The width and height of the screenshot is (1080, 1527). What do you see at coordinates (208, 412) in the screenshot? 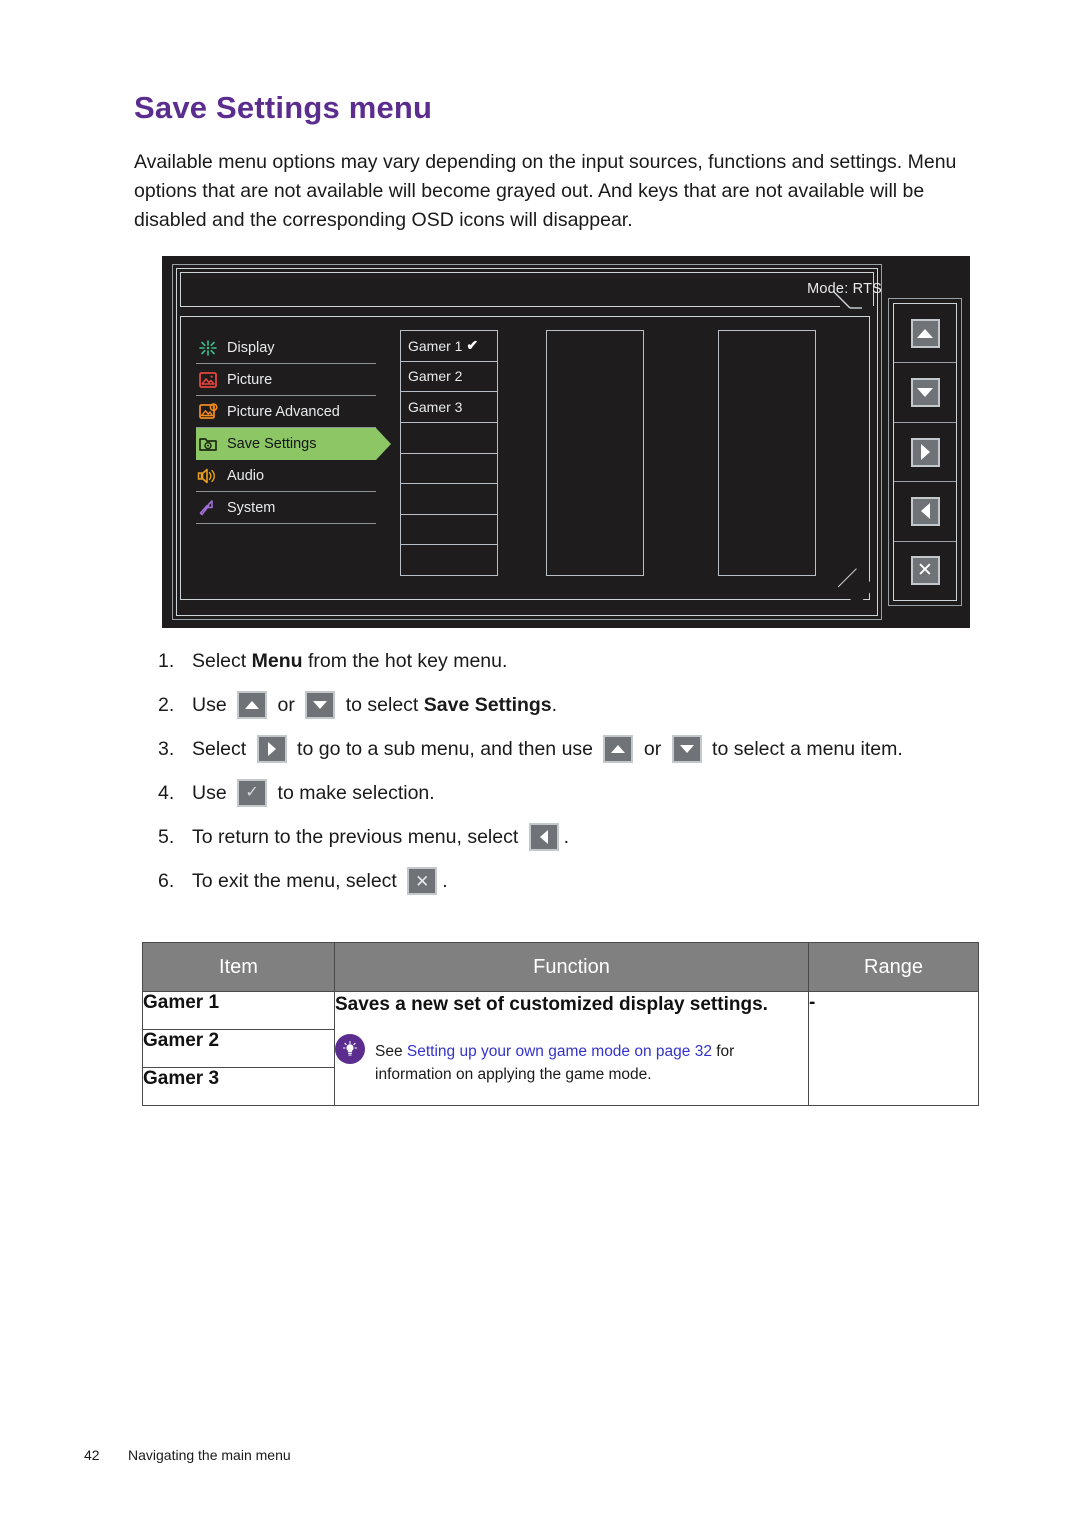
I see `picture-advanced-icon` at bounding box center [208, 412].